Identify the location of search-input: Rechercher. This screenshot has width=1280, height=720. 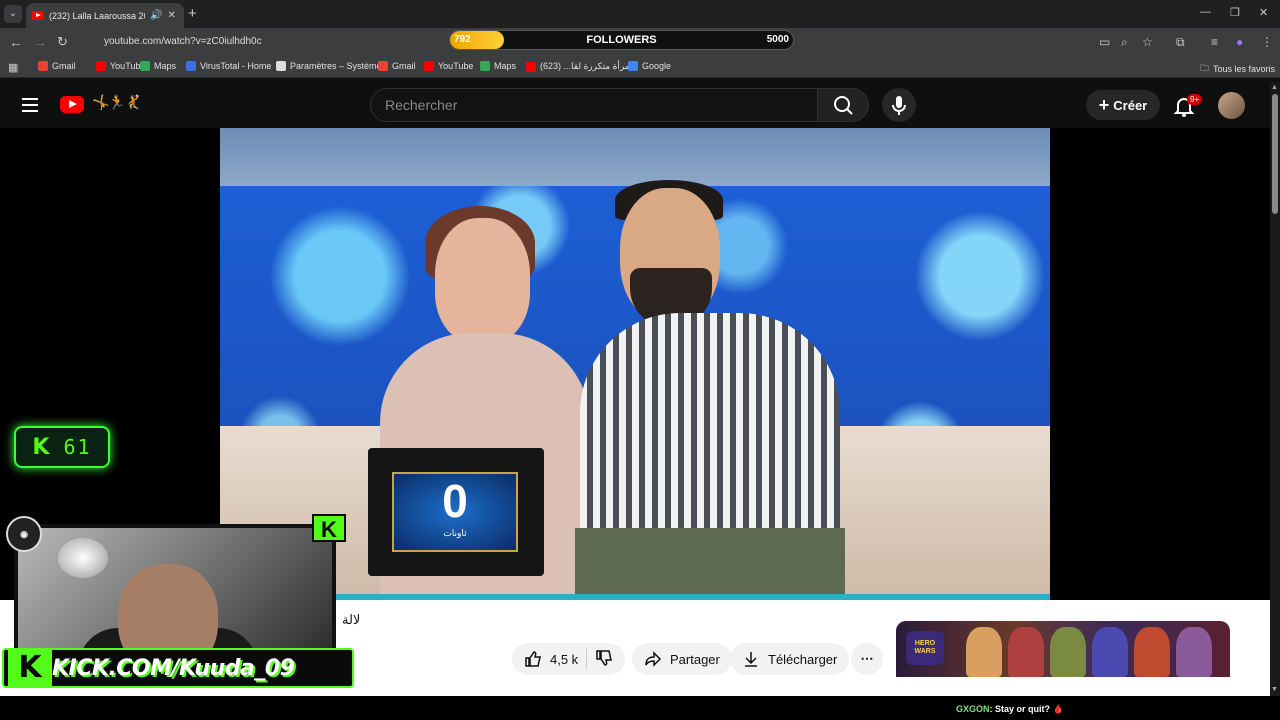
(594, 105).